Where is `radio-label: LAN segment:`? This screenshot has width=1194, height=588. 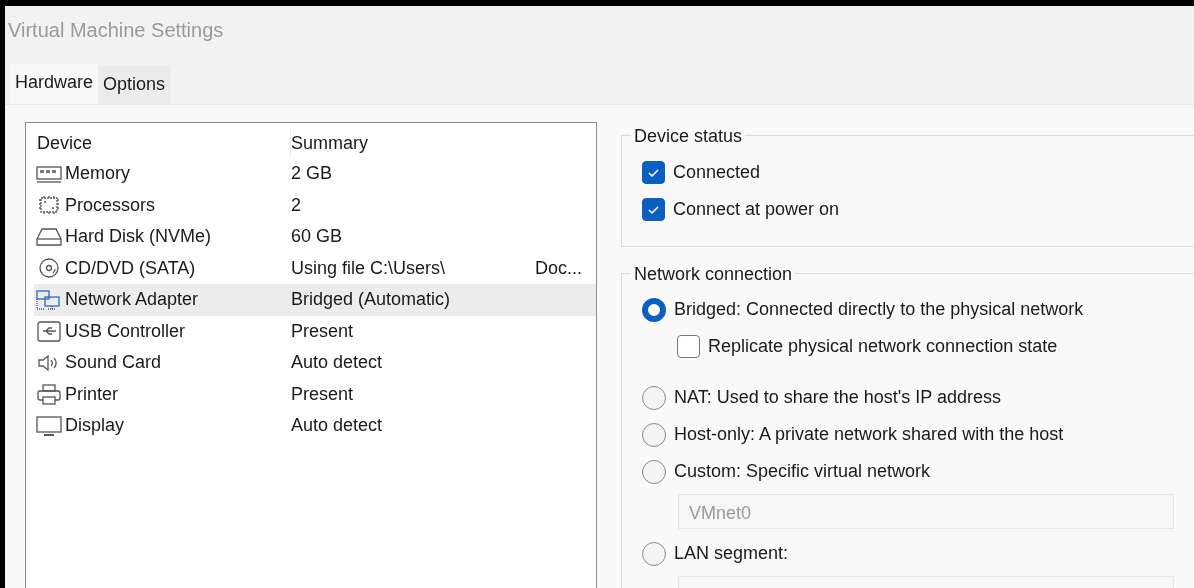 radio-label: LAN segment: is located at coordinates (731, 553).